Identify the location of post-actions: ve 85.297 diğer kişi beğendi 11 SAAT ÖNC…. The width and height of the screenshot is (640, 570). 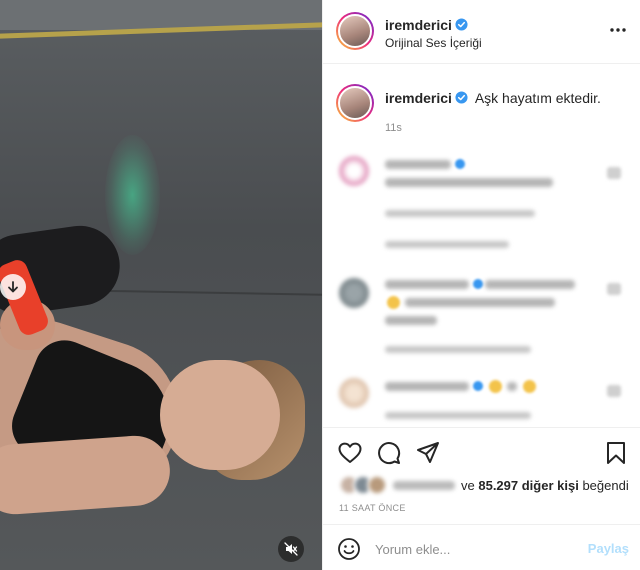
(481, 498).